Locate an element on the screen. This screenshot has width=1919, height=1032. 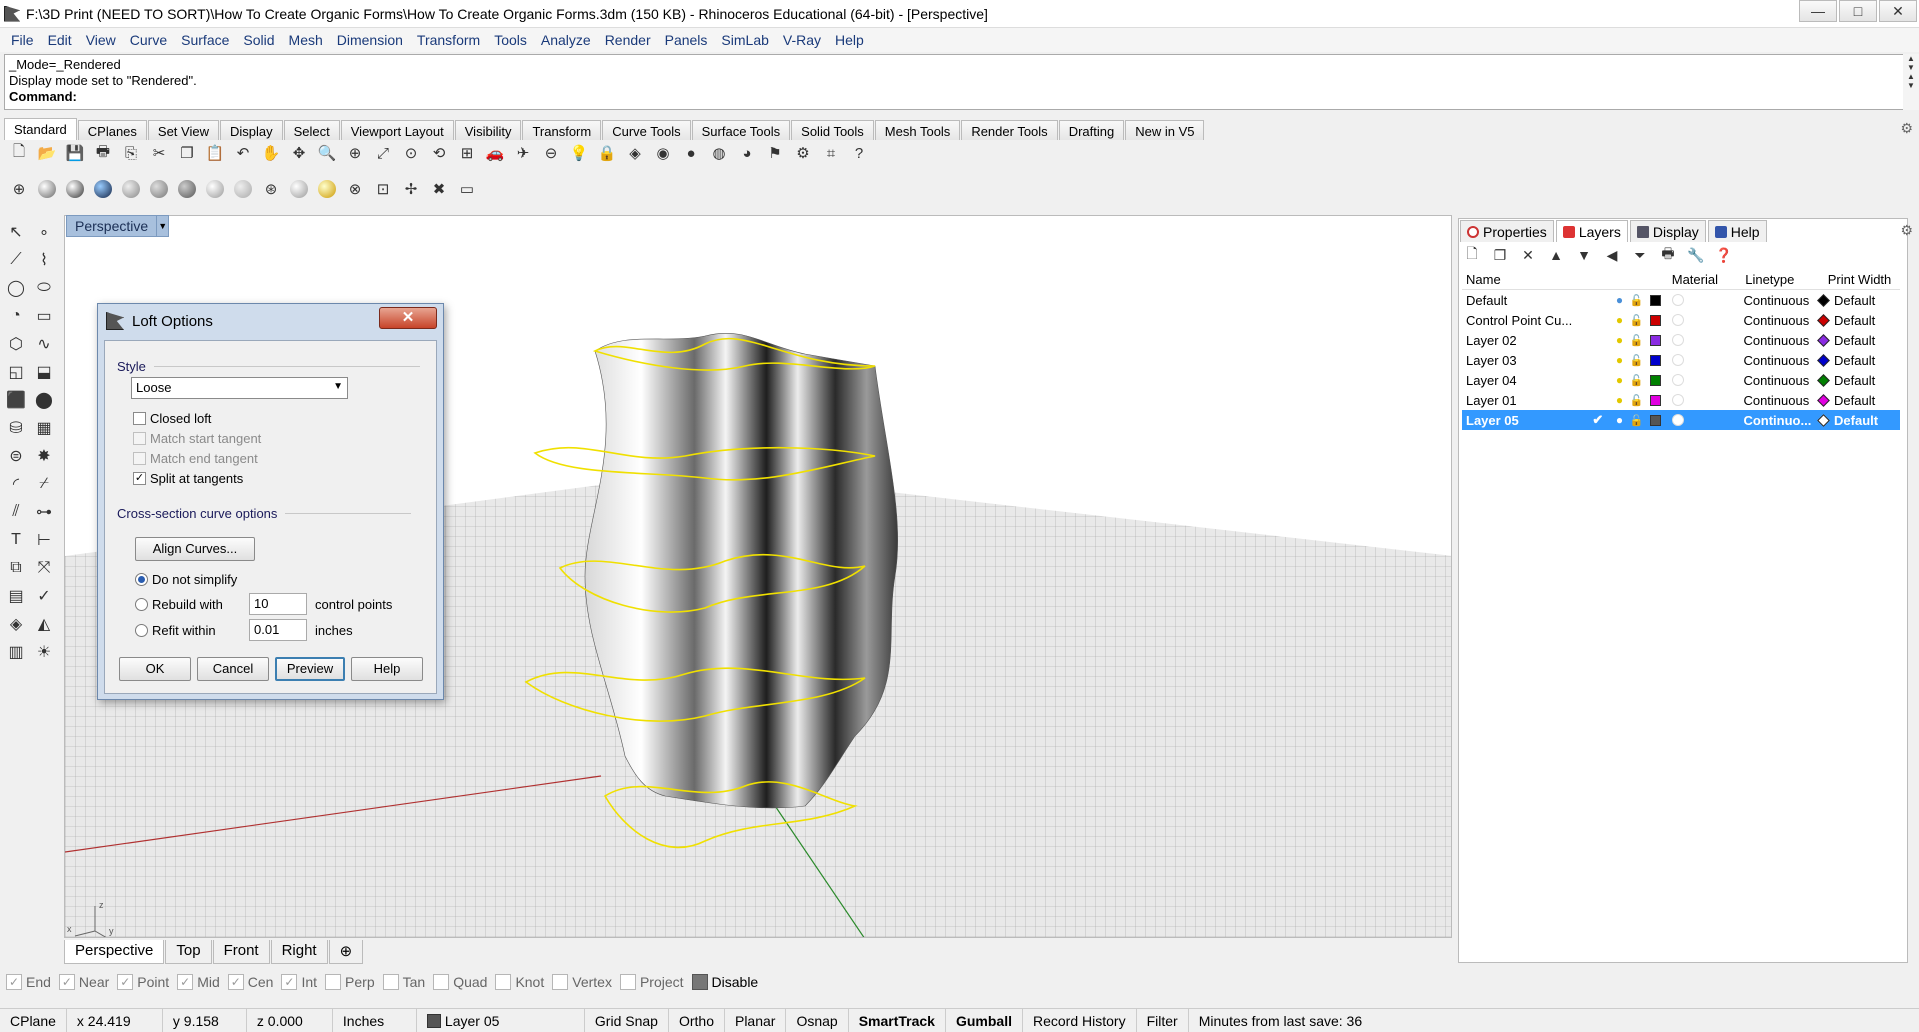
unlock-icon: 🔓 is located at coordinates (1636, 300).